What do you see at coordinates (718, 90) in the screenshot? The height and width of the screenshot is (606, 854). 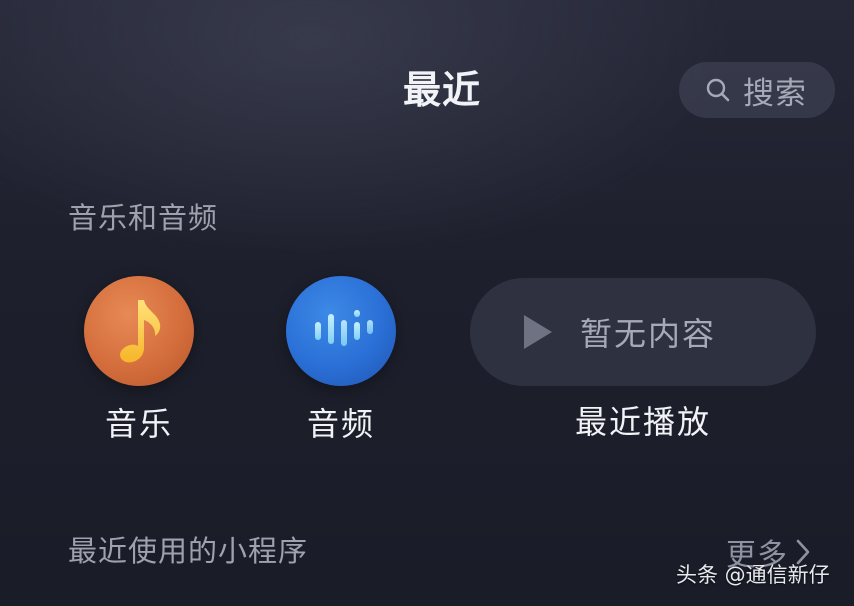 I see `search-icon` at bounding box center [718, 90].